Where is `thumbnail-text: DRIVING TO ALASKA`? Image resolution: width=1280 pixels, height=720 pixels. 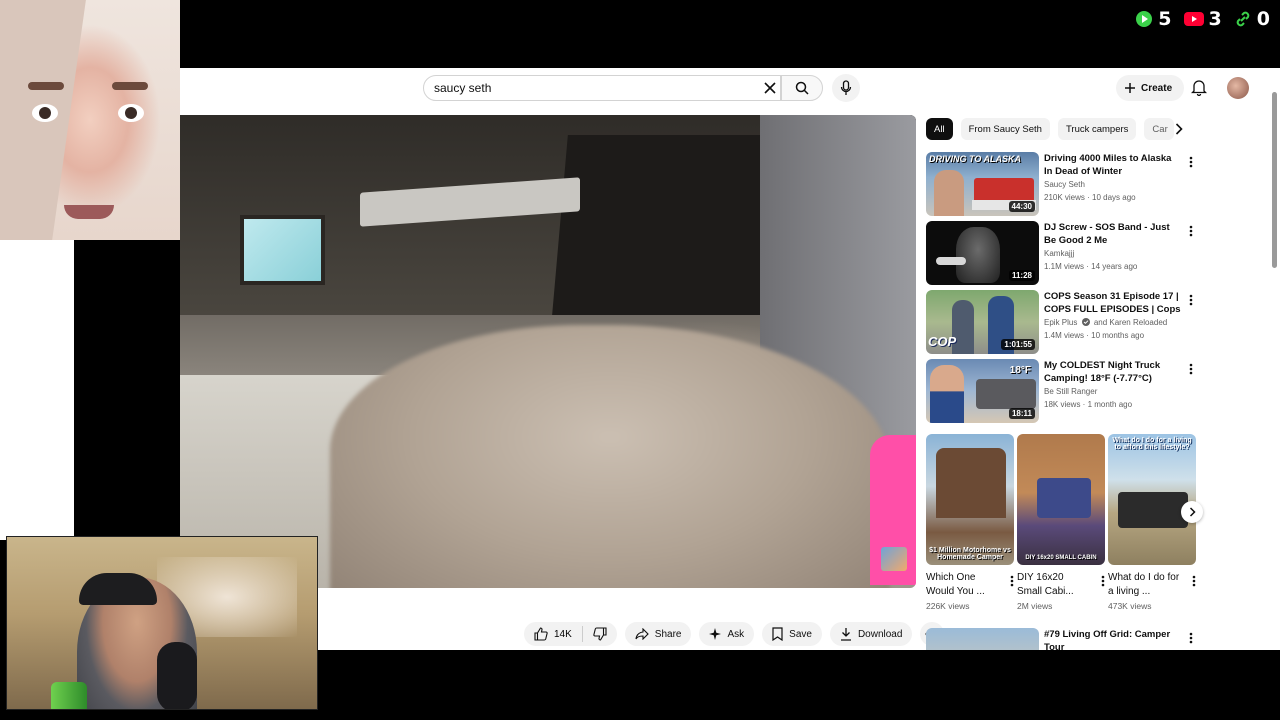 thumbnail-text: DRIVING TO ALASKA is located at coordinates (975, 159).